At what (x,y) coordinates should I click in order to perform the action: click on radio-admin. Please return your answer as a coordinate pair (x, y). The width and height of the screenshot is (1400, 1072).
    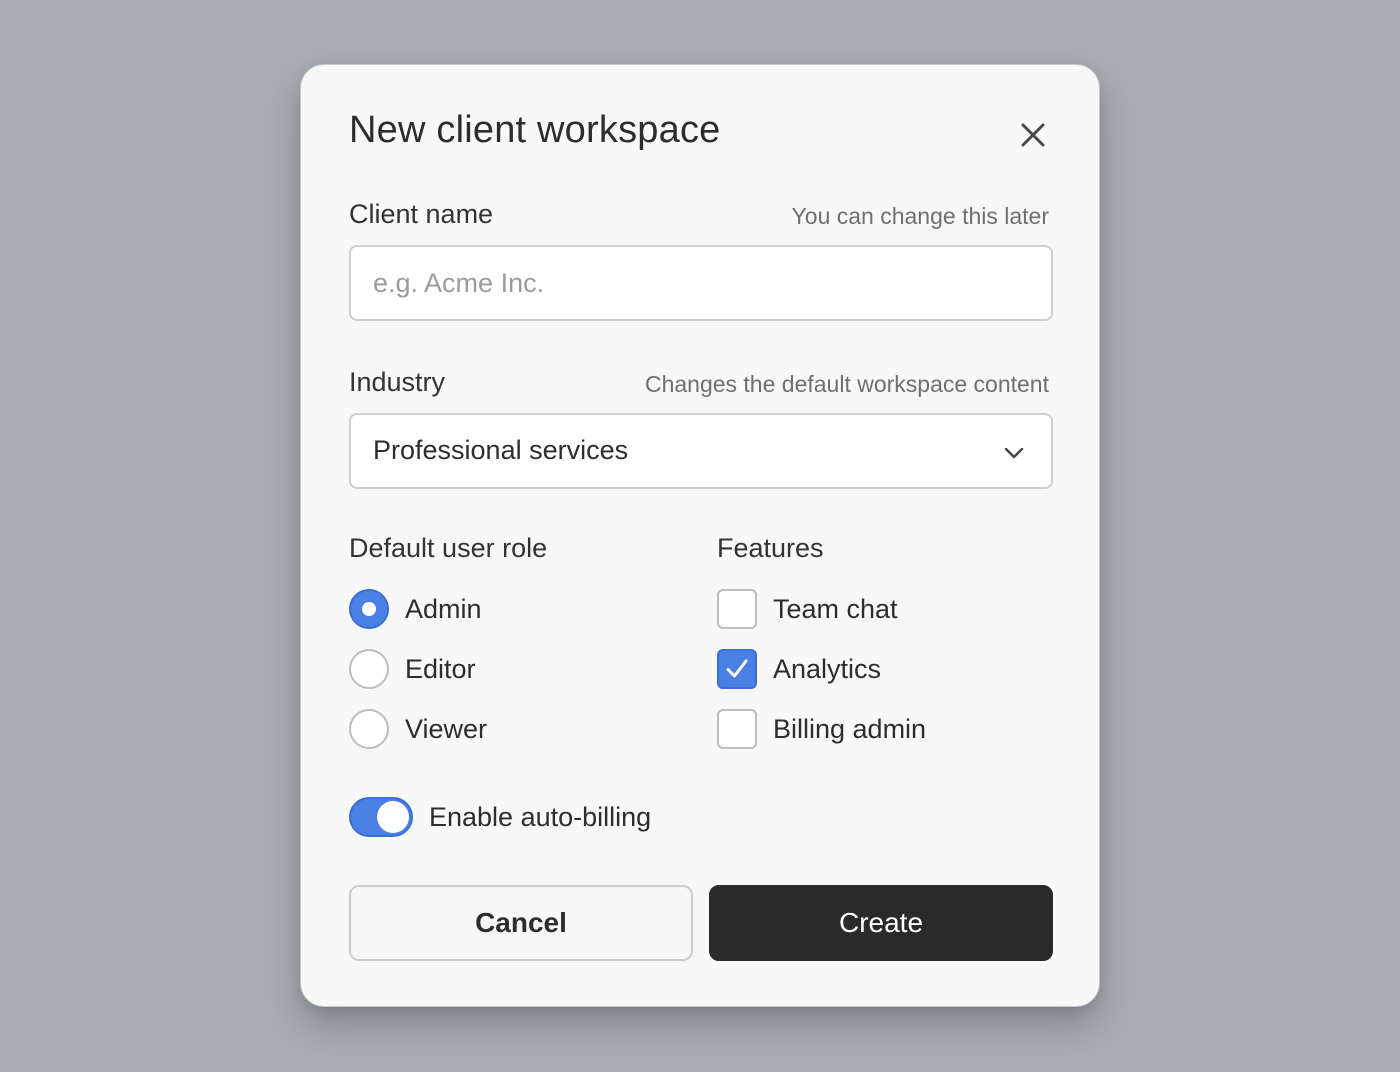
    Looking at the image, I should click on (369, 609).